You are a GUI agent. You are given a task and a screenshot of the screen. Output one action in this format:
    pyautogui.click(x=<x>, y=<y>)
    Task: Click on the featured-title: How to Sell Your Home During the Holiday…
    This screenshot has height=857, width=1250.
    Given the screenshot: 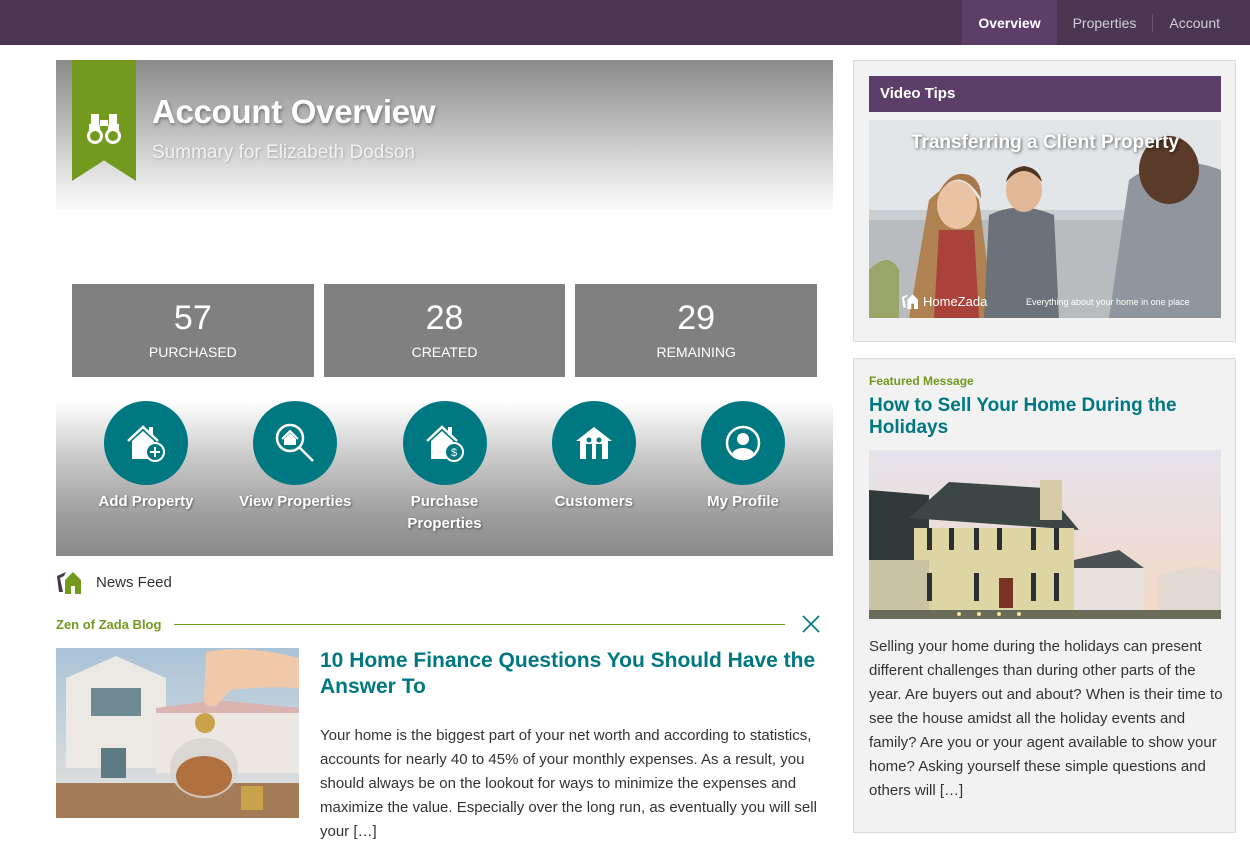 What is the action you would take?
    pyautogui.click(x=1044, y=417)
    